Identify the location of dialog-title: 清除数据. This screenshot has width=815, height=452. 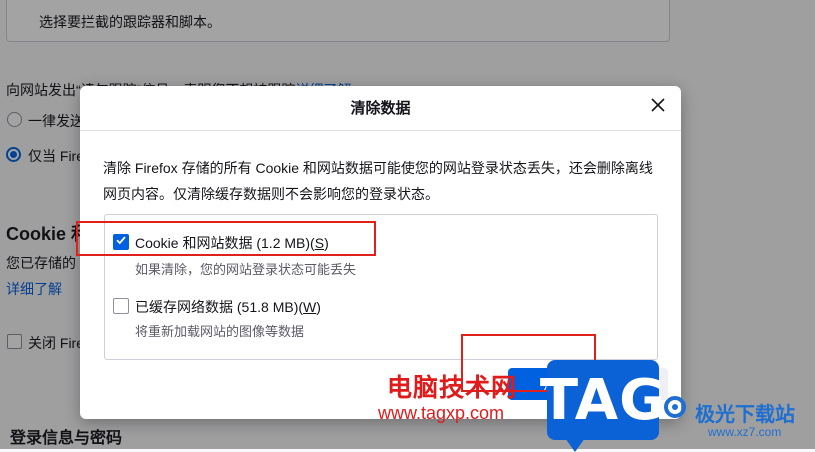
(380, 108).